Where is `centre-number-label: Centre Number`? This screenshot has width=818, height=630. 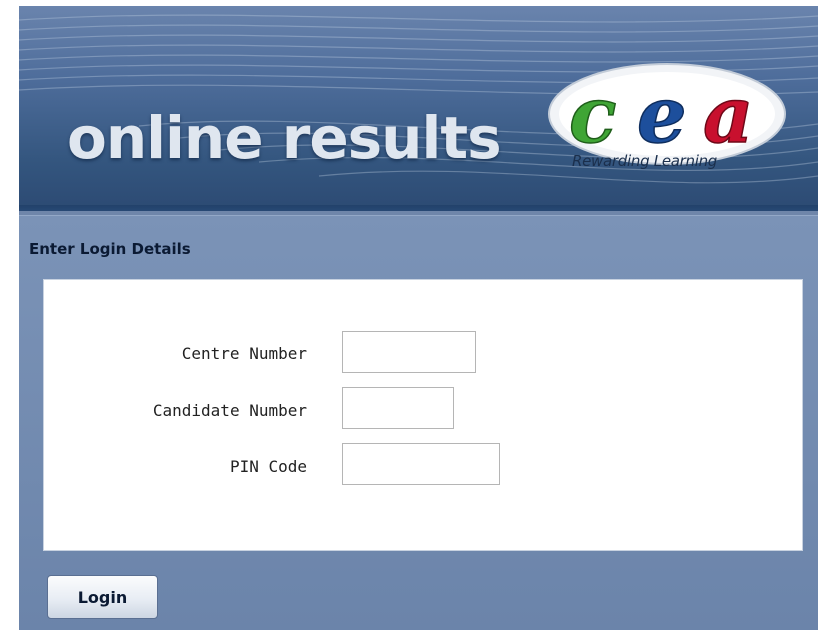
centre-number-label: Centre Number is located at coordinates (244, 353).